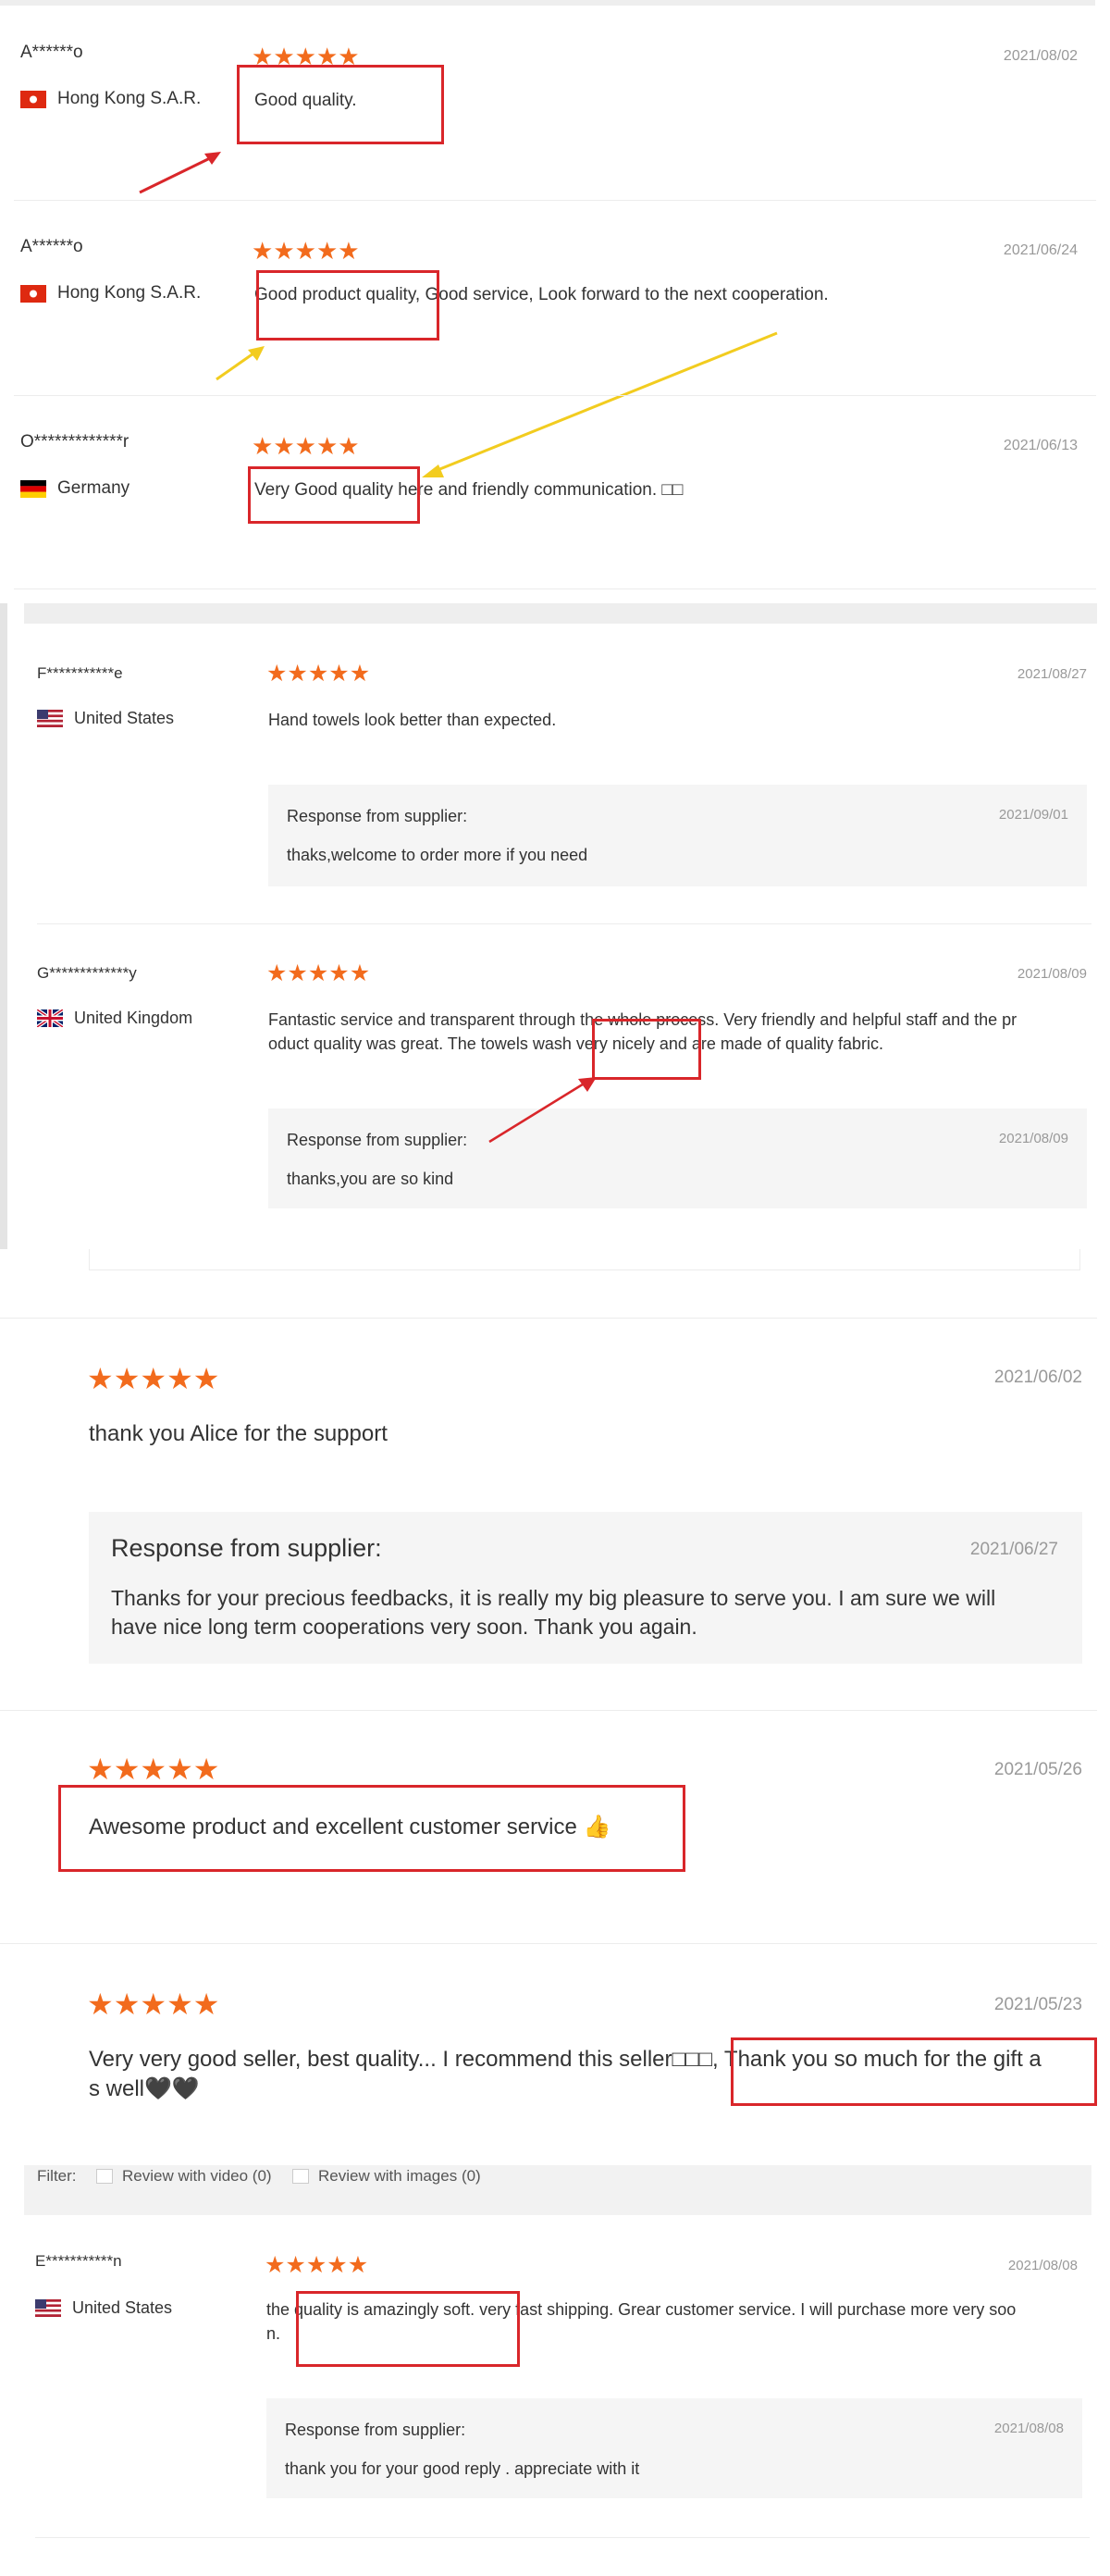 The height and width of the screenshot is (2576, 1110). I want to click on reviewer-country: United States, so click(106, 718).